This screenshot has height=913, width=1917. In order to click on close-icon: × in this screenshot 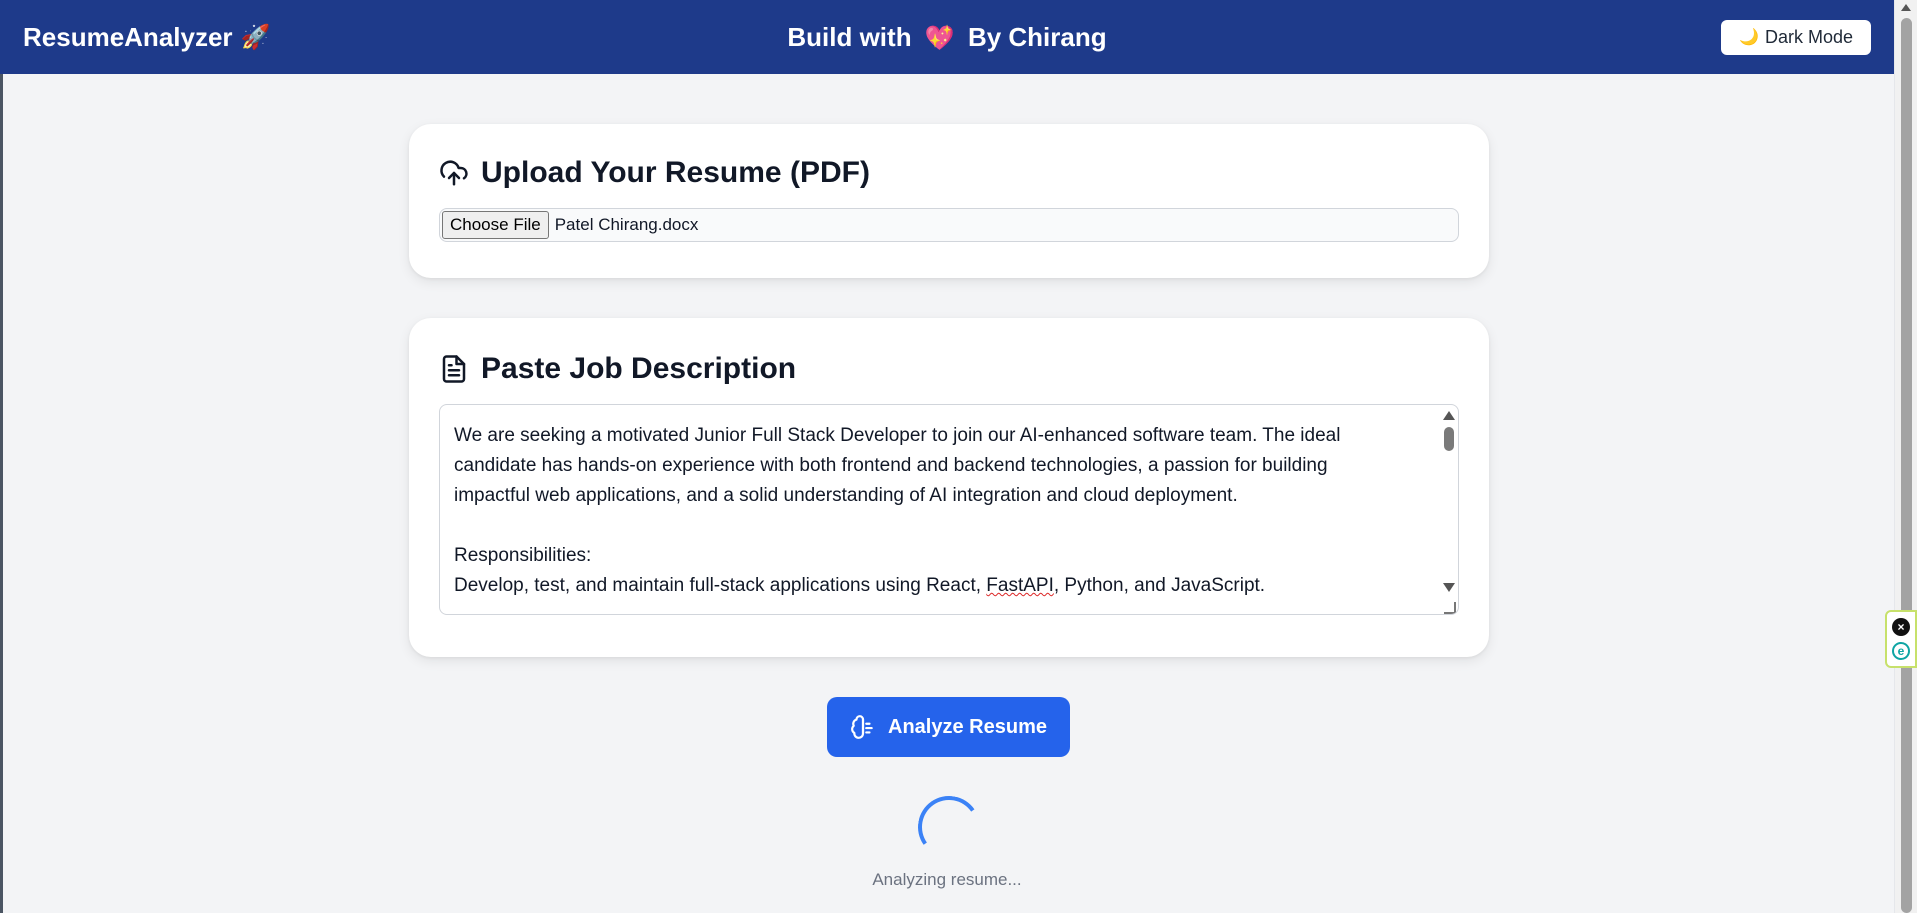, I will do `click(1901, 627)`.